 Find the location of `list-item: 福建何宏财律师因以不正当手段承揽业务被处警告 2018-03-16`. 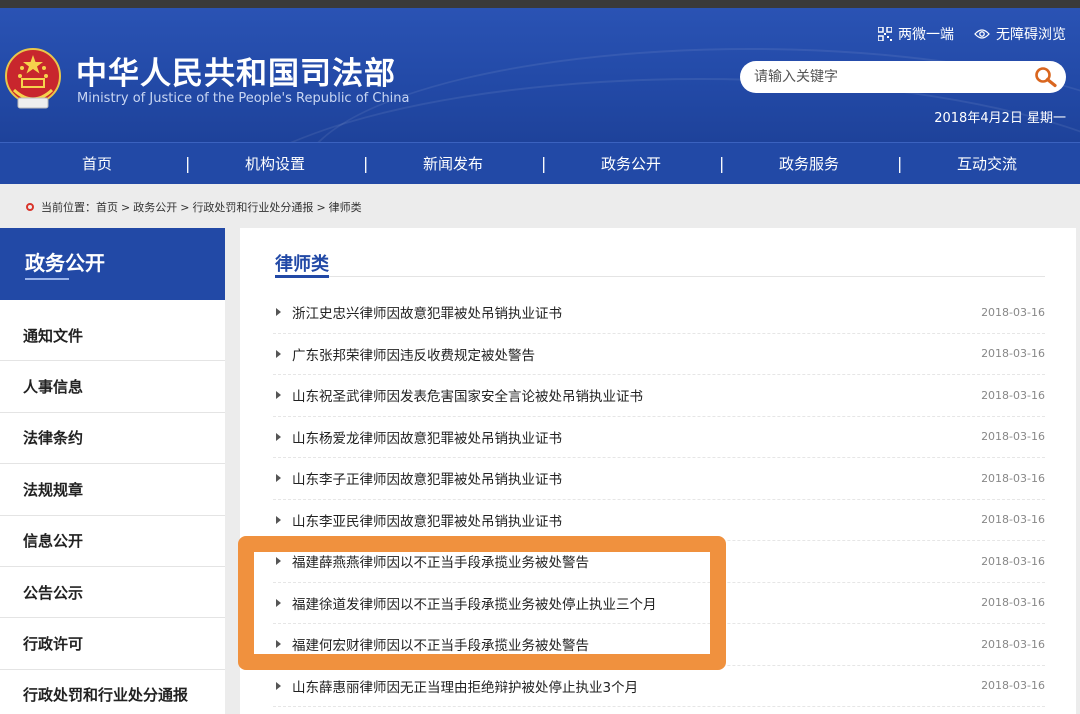

list-item: 福建何宏财律师因以不正当手段承揽业务被处警告 2018-03-16 is located at coordinates (659, 645).